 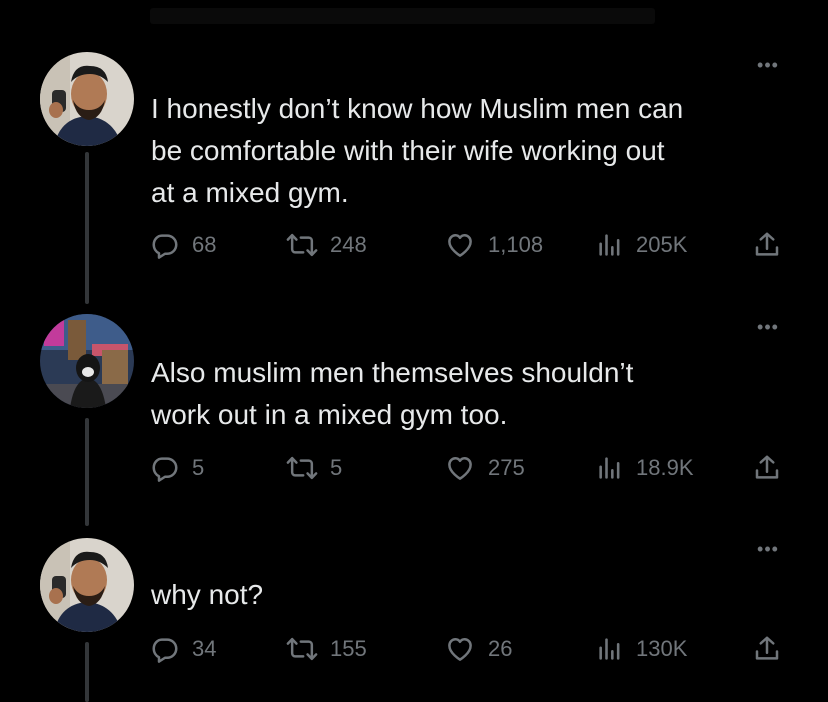 I want to click on reply-count: 5, so click(x=198, y=467).